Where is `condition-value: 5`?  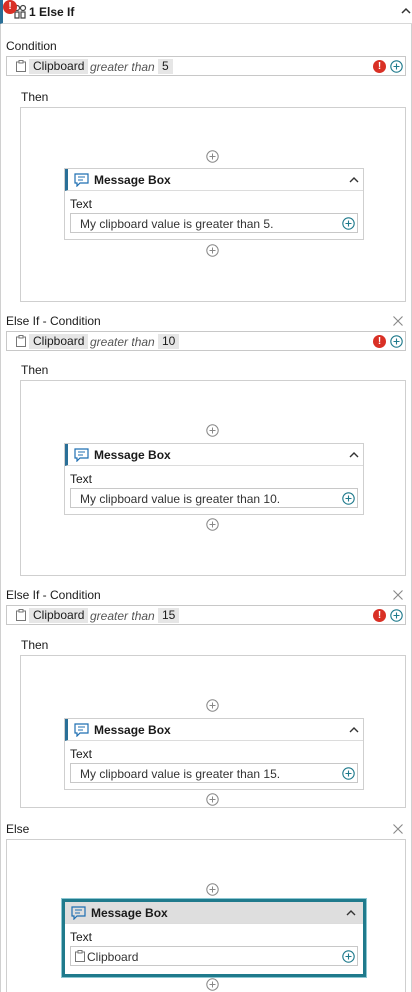
condition-value: 5 is located at coordinates (165, 66).